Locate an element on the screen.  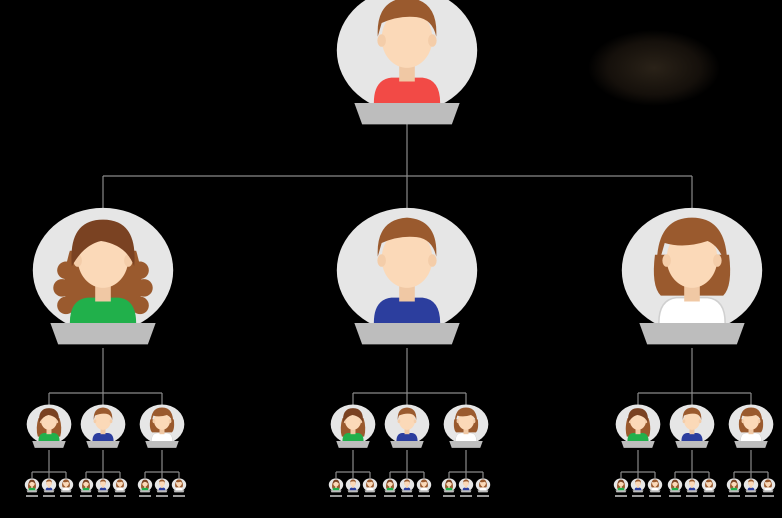
person-l2-f is located at coordinates (466, 426).